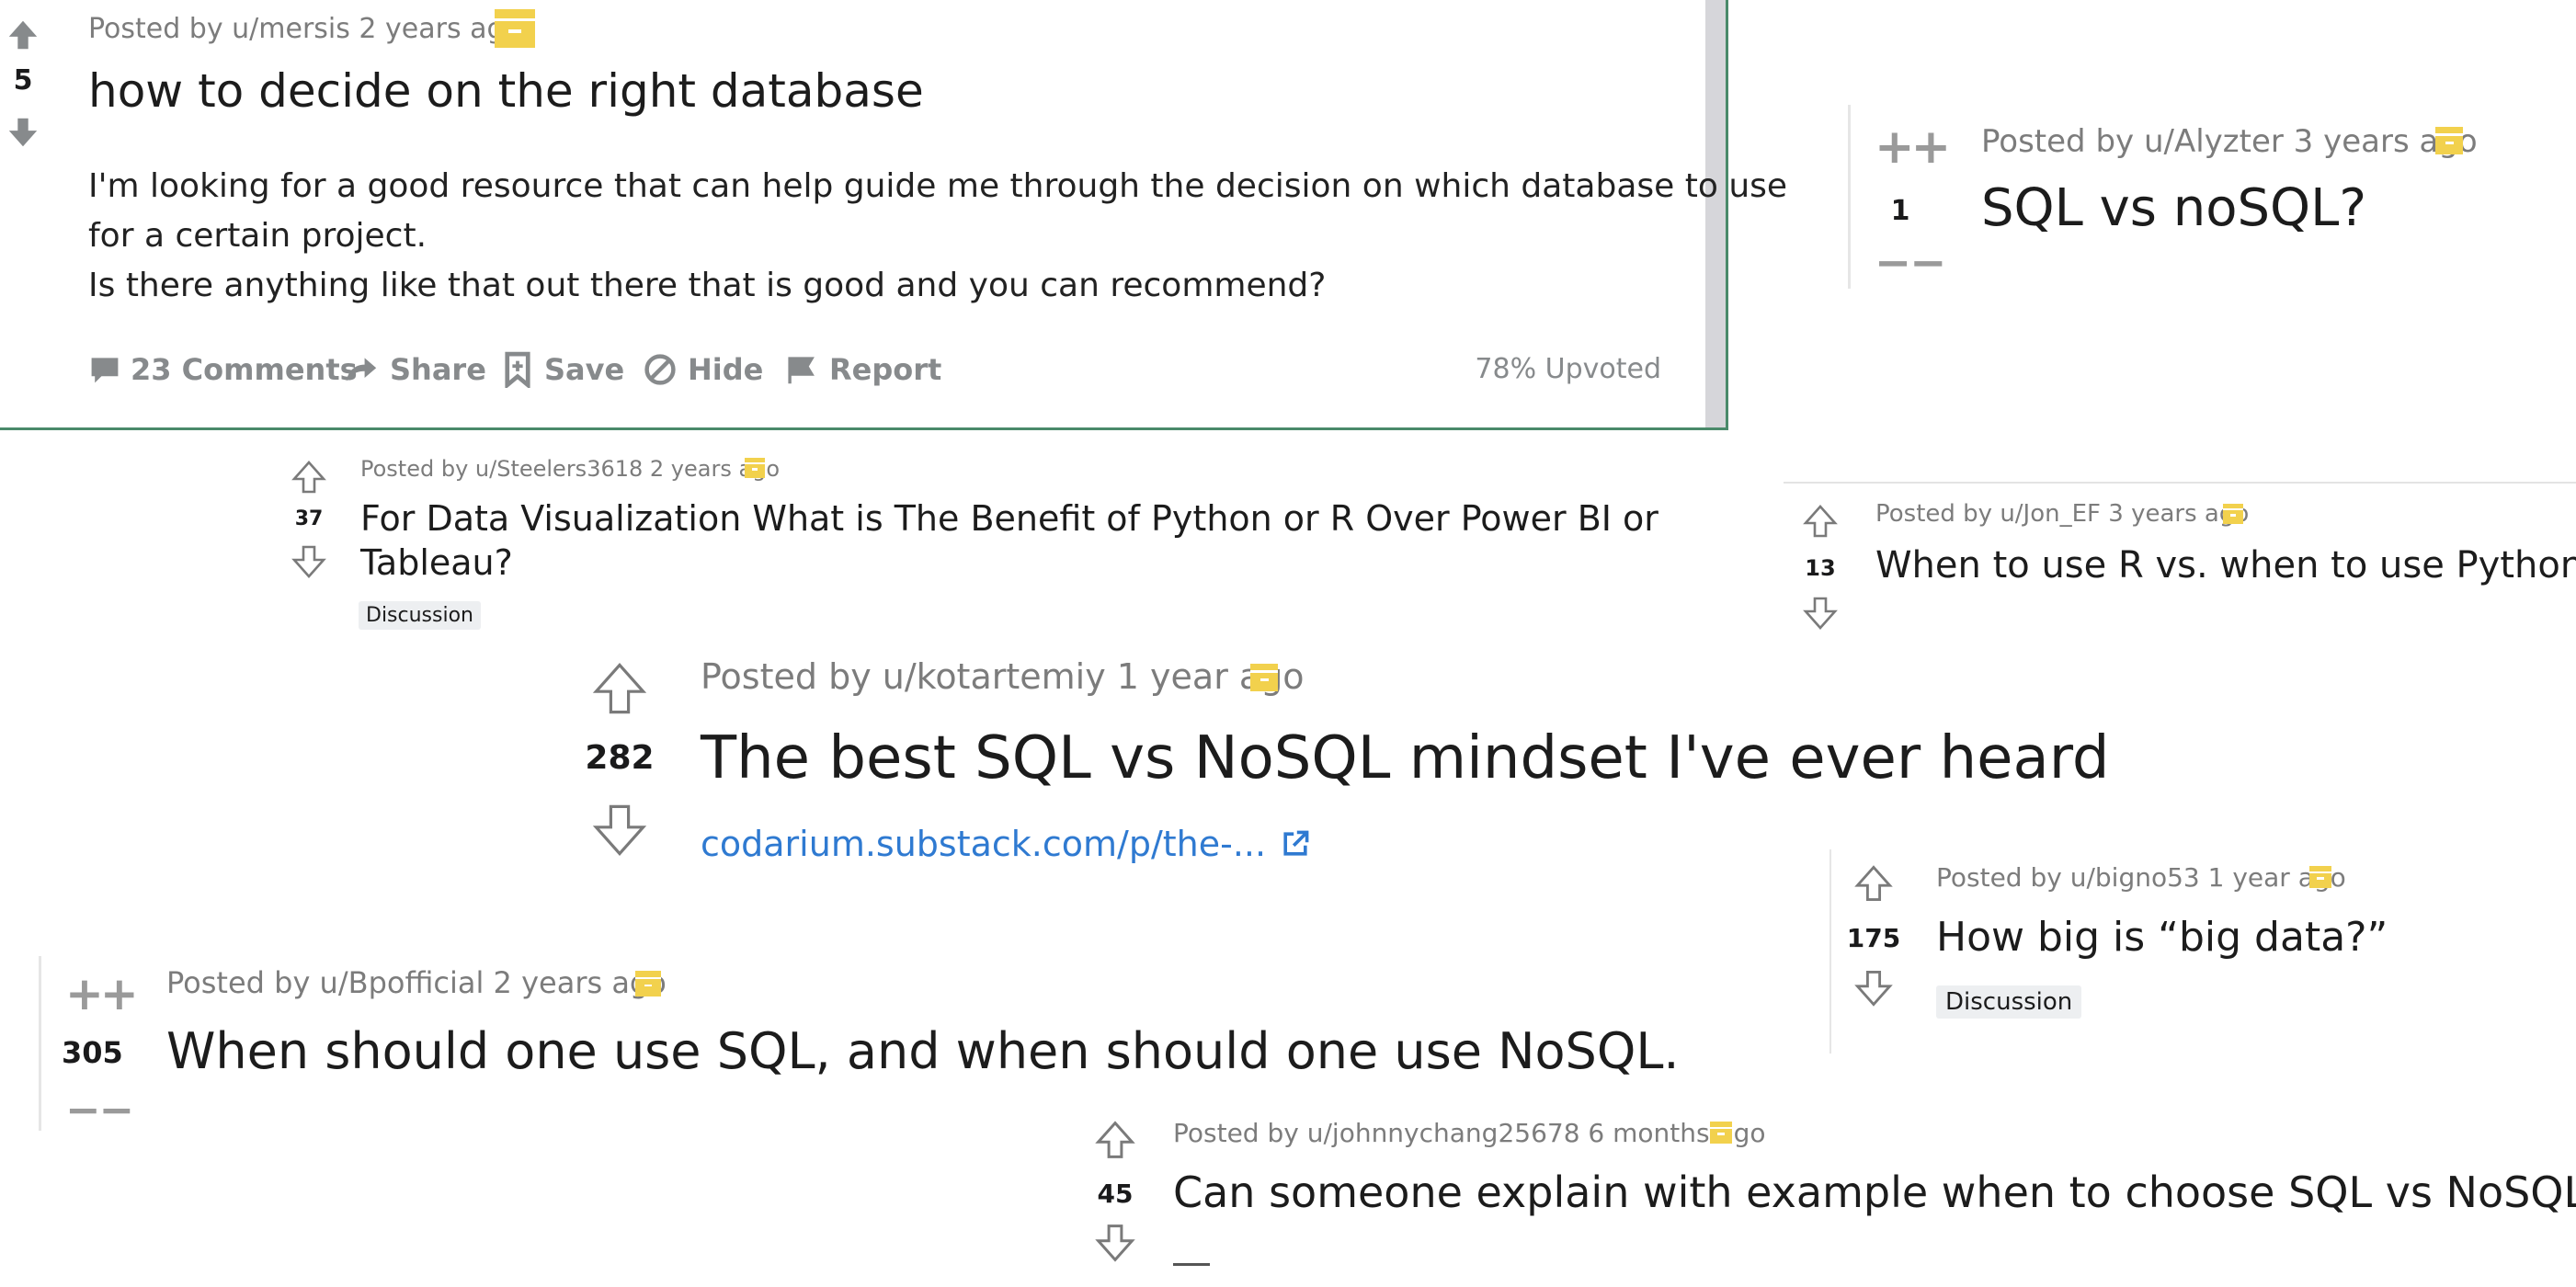  Describe the element at coordinates (2162, 937) in the screenshot. I see `post-title: How big is “big data?”` at that location.